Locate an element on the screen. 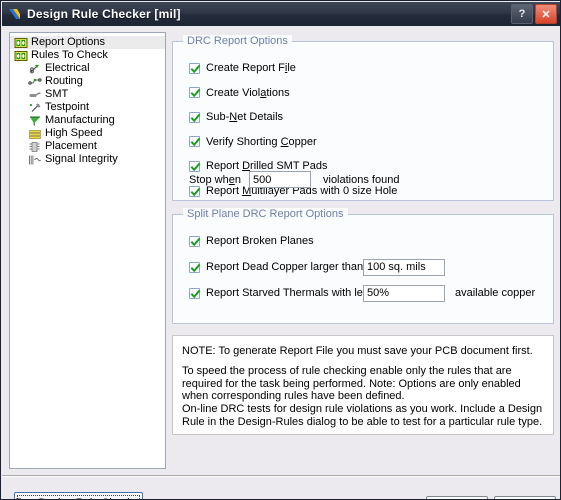 This screenshot has width=561, height=500. tree-item-label: Placement is located at coordinates (71, 146).